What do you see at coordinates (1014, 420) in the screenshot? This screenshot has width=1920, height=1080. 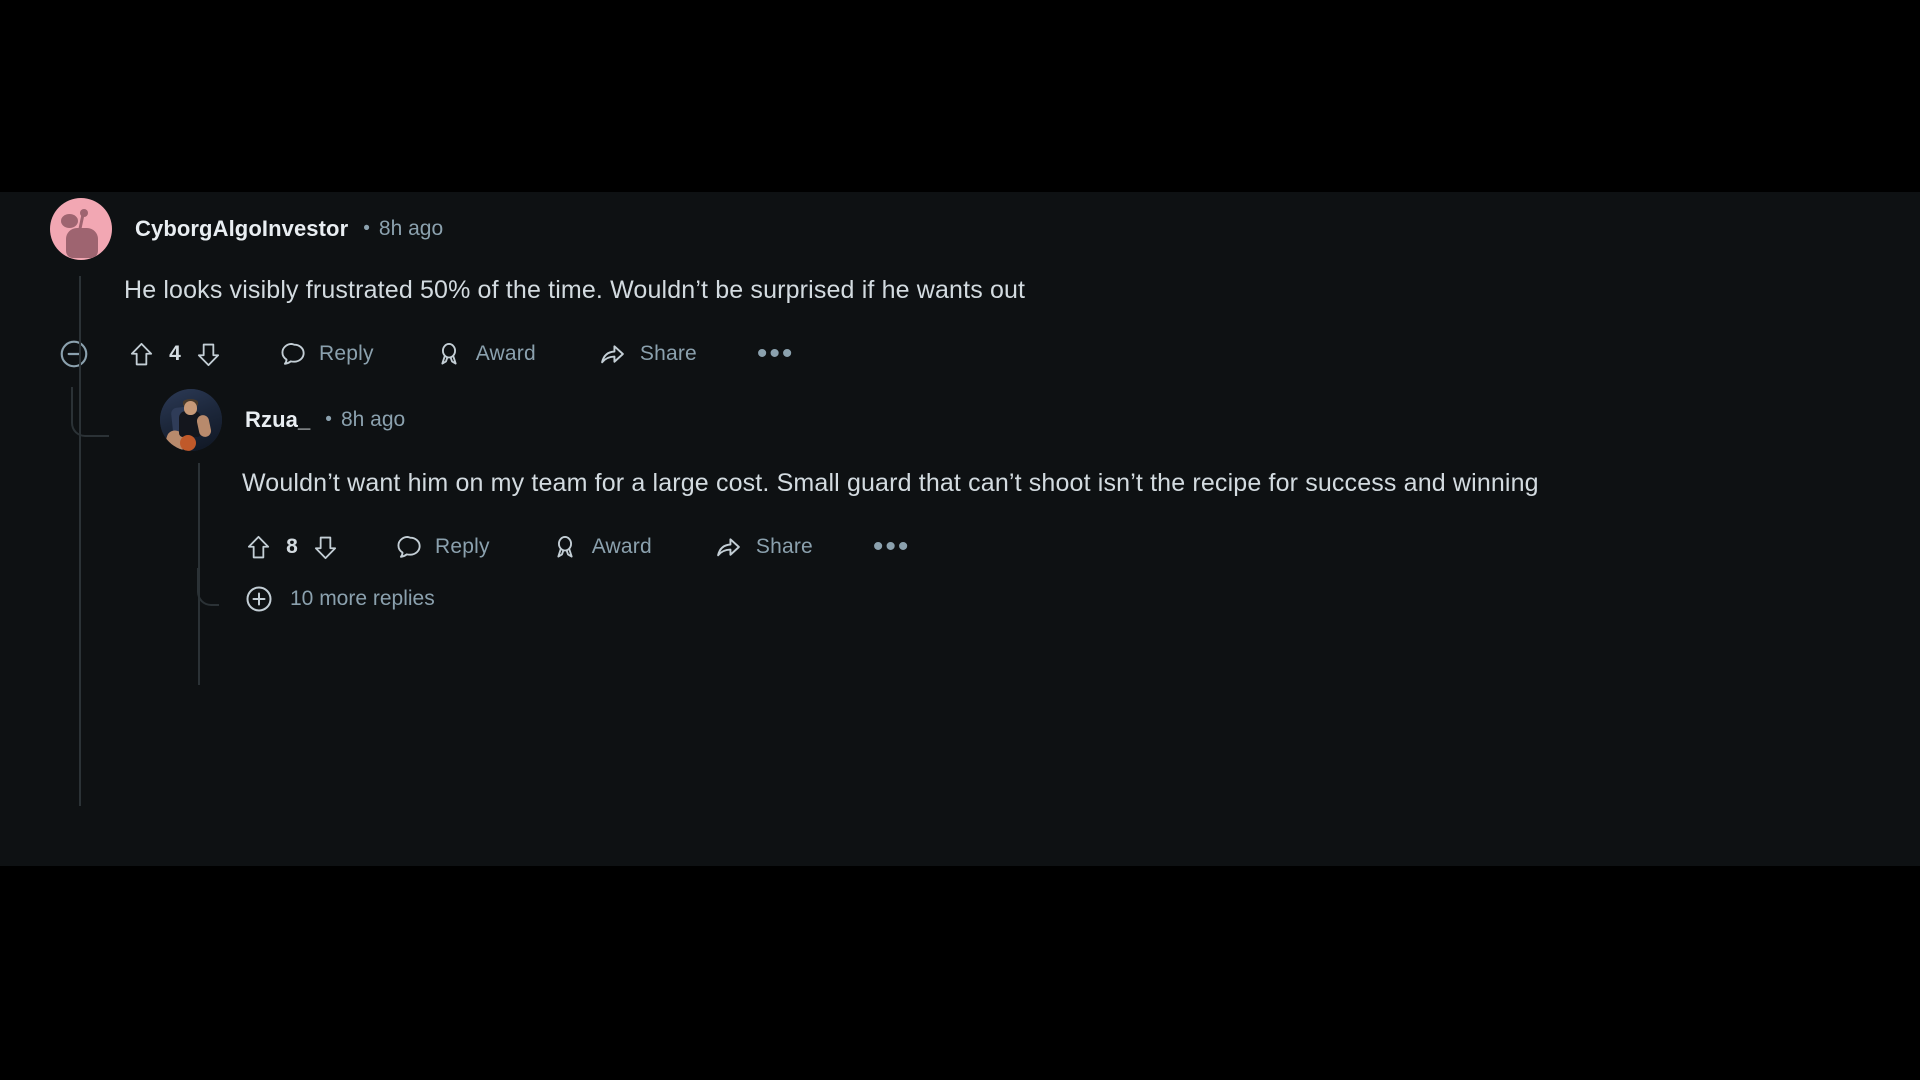 I see `reply-header: Rzua_ • 8h ago` at bounding box center [1014, 420].